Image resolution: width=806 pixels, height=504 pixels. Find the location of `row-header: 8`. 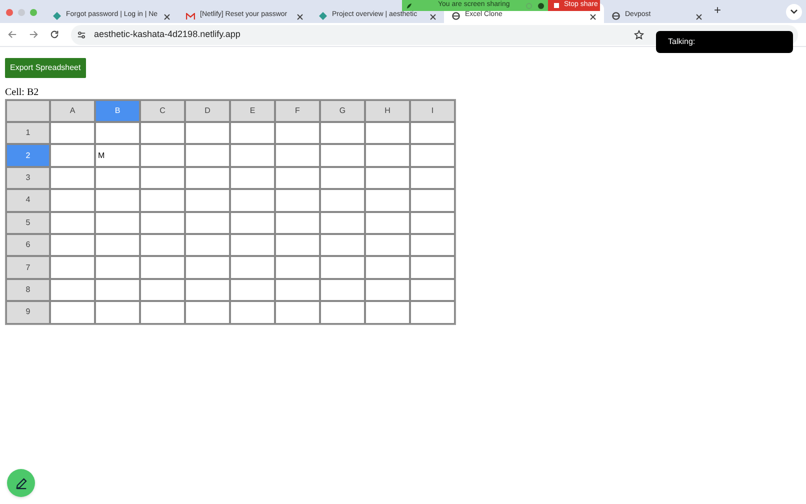

row-header: 8 is located at coordinates (28, 290).